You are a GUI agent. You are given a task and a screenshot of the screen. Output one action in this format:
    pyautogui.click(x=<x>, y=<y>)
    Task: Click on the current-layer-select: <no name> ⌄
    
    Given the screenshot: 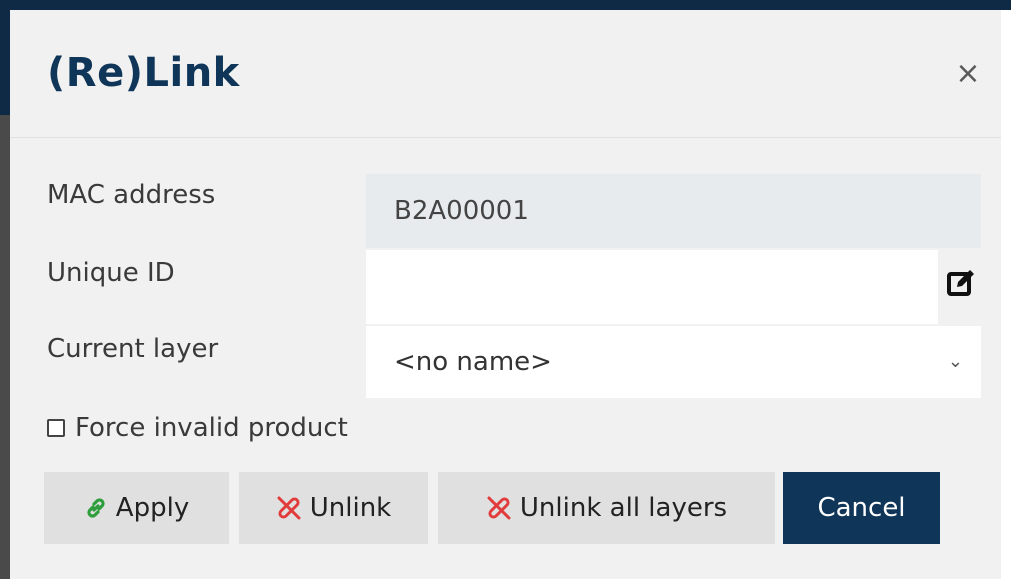 What is the action you would take?
    pyautogui.click(x=673, y=362)
    